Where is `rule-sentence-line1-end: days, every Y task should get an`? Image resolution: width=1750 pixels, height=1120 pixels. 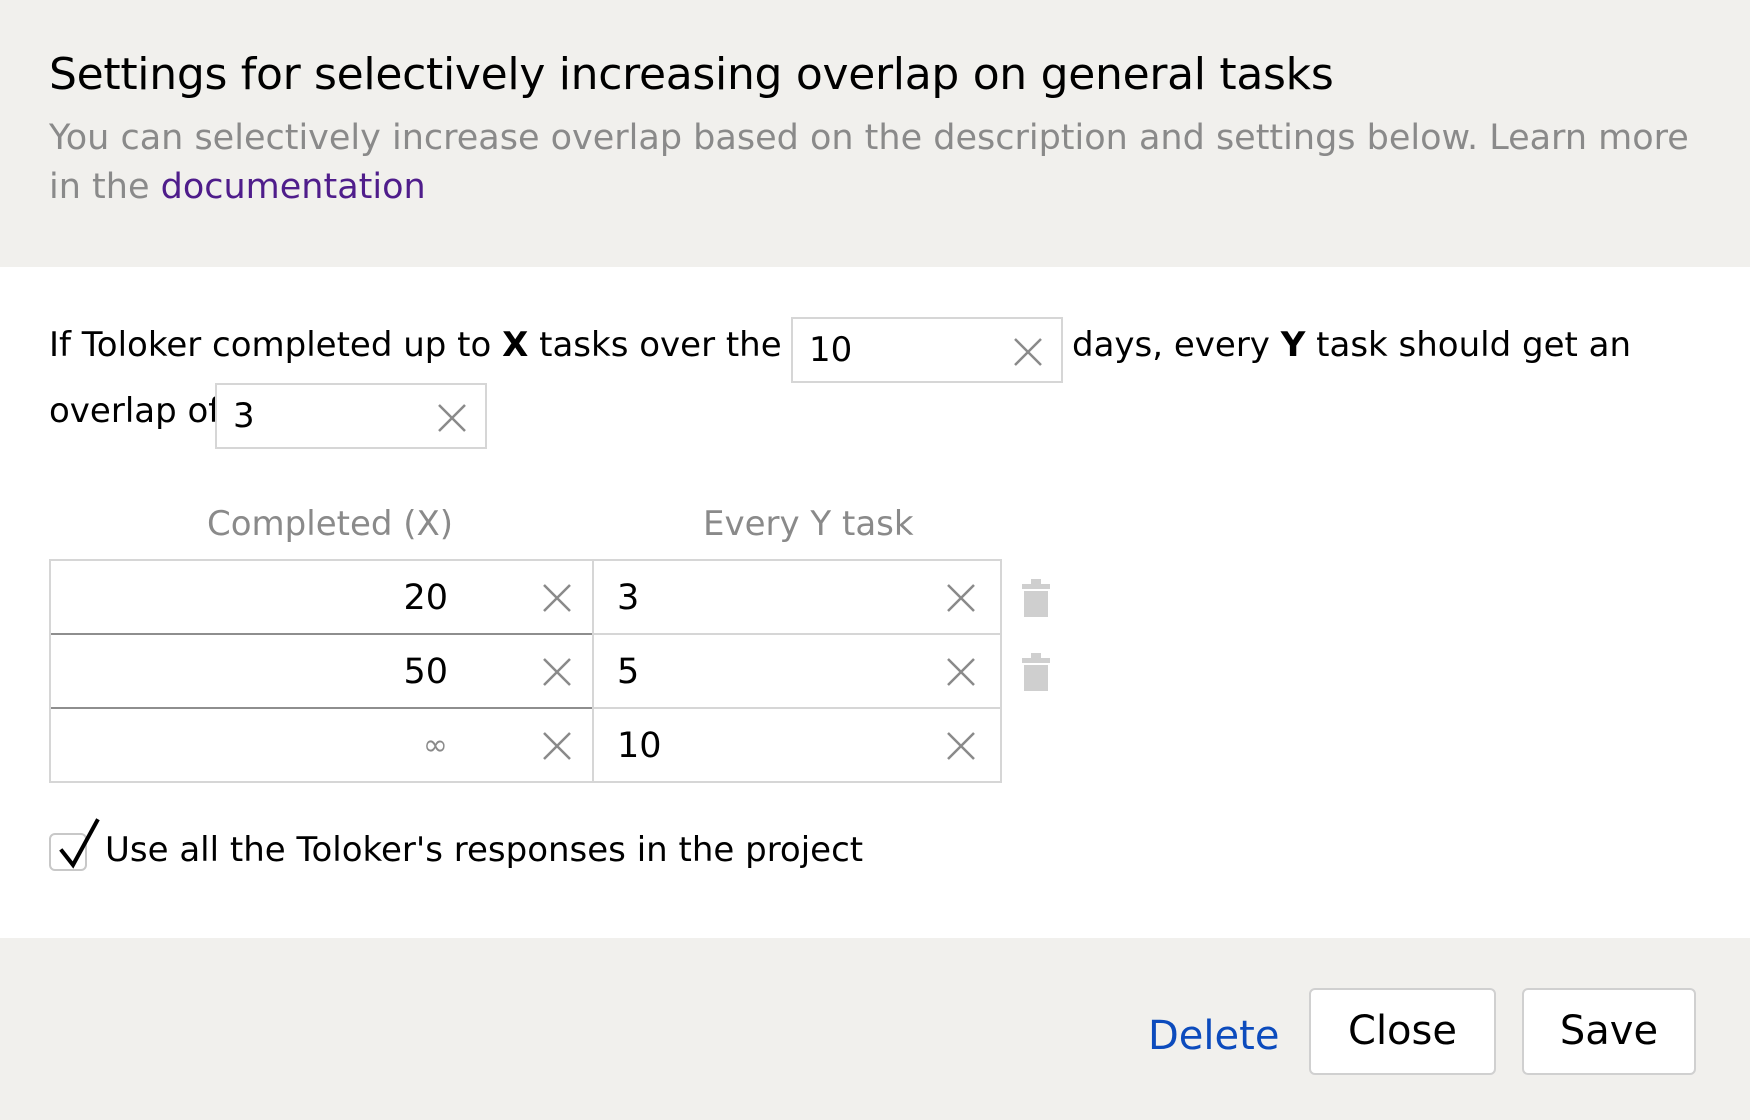
rule-sentence-line1-end: days, every Y task should get an is located at coordinates (1351, 345).